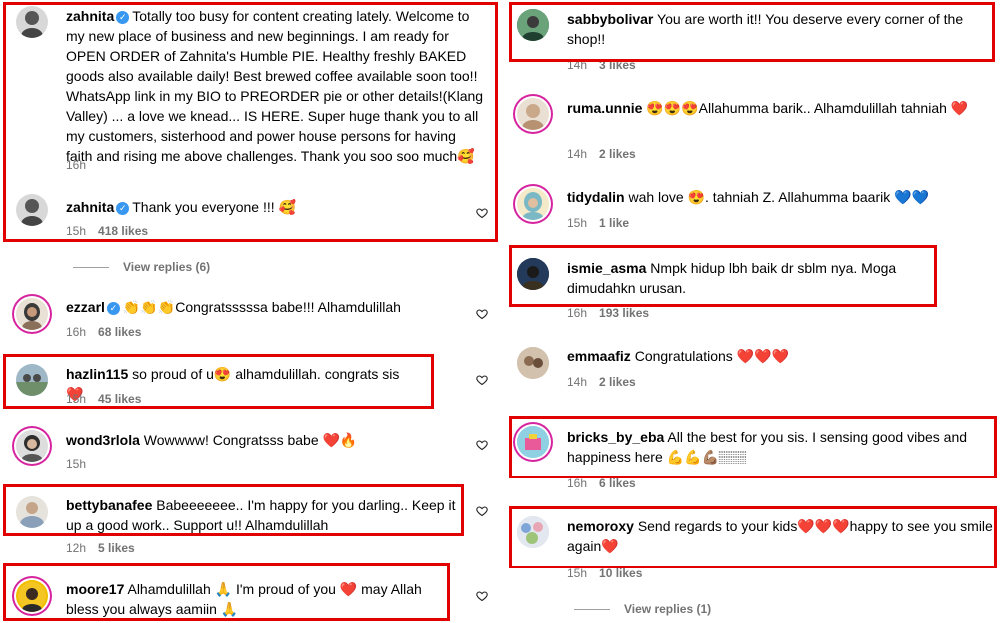 The width and height of the screenshot is (1000, 623). What do you see at coordinates (32, 314) in the screenshot?
I see `avatar-ezzarl` at bounding box center [32, 314].